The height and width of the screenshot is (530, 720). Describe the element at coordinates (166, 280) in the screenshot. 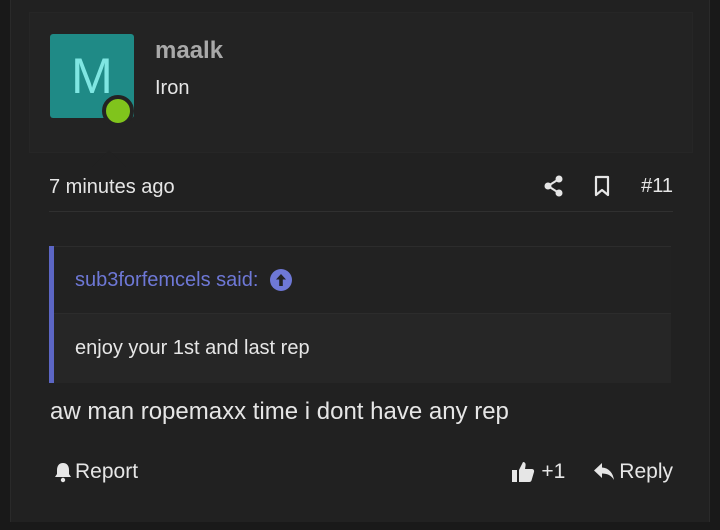

I see `quote-author: sub3forfemcels said:` at that location.